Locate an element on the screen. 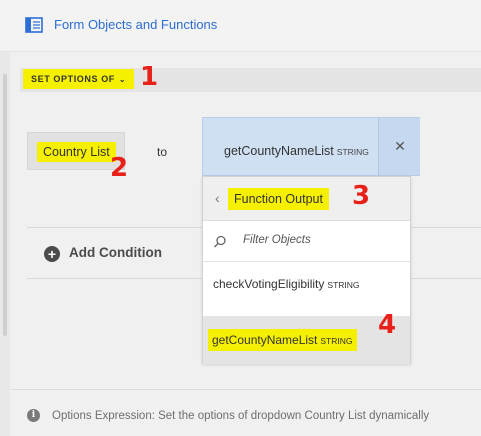 The image size is (481, 436). clear-selection-button: ✕ is located at coordinates (399, 146).